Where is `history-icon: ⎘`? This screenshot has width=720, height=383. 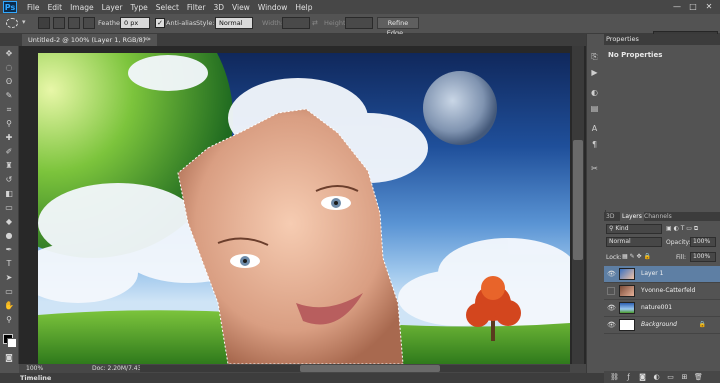
history-icon: ⎘ is located at coordinates (594, 57).